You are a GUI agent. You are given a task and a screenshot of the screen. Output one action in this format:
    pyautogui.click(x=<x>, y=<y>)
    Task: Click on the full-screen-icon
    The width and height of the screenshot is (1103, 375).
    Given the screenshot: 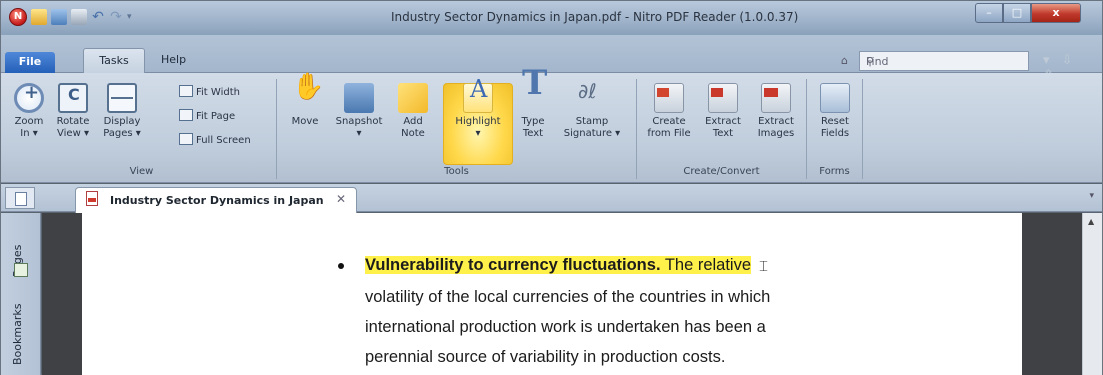 What is the action you would take?
    pyautogui.click(x=186, y=139)
    